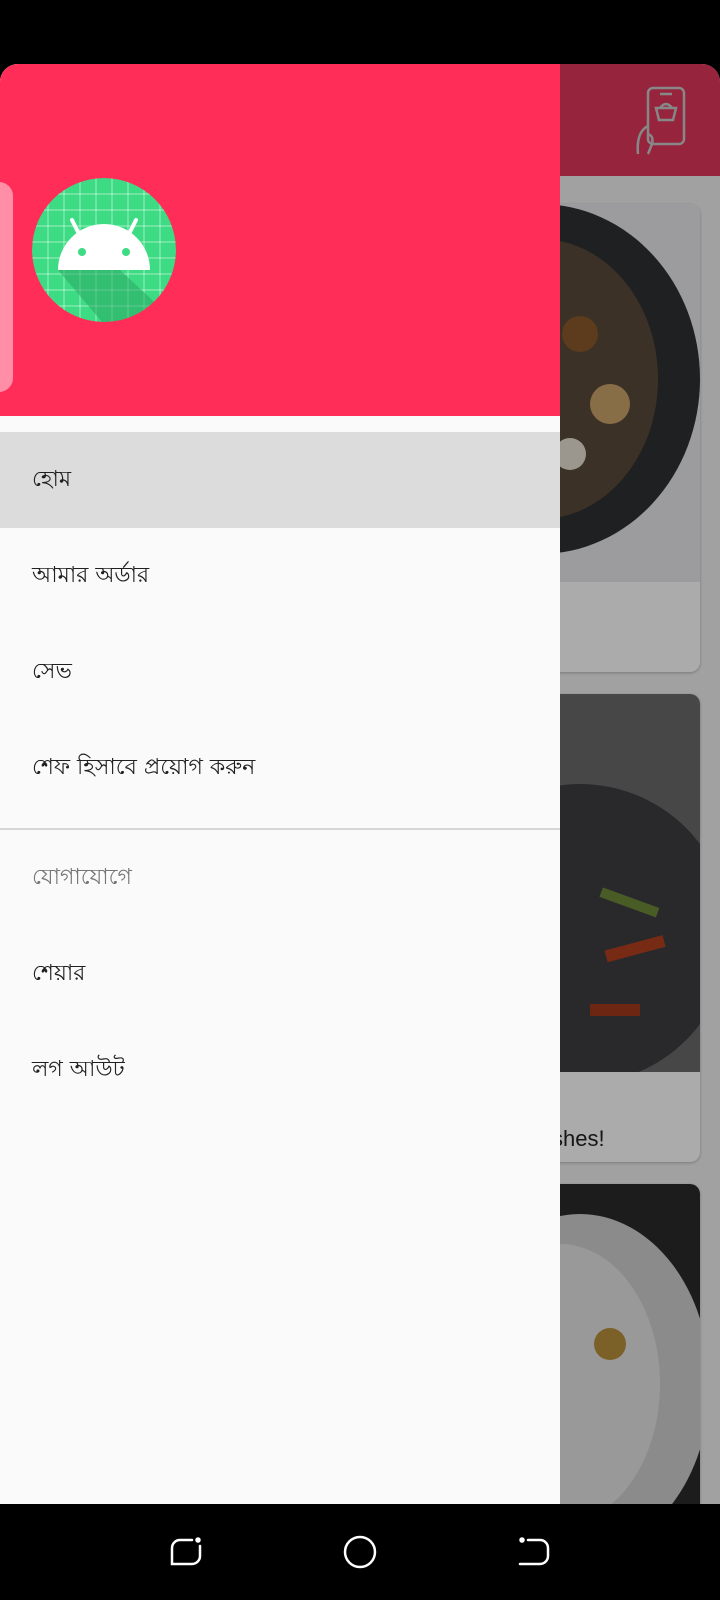  Describe the element at coordinates (280, 768) in the screenshot. I see `menu-item-apply-as-chef: শেফ হিসাবে প্রয়োগ করুন` at that location.